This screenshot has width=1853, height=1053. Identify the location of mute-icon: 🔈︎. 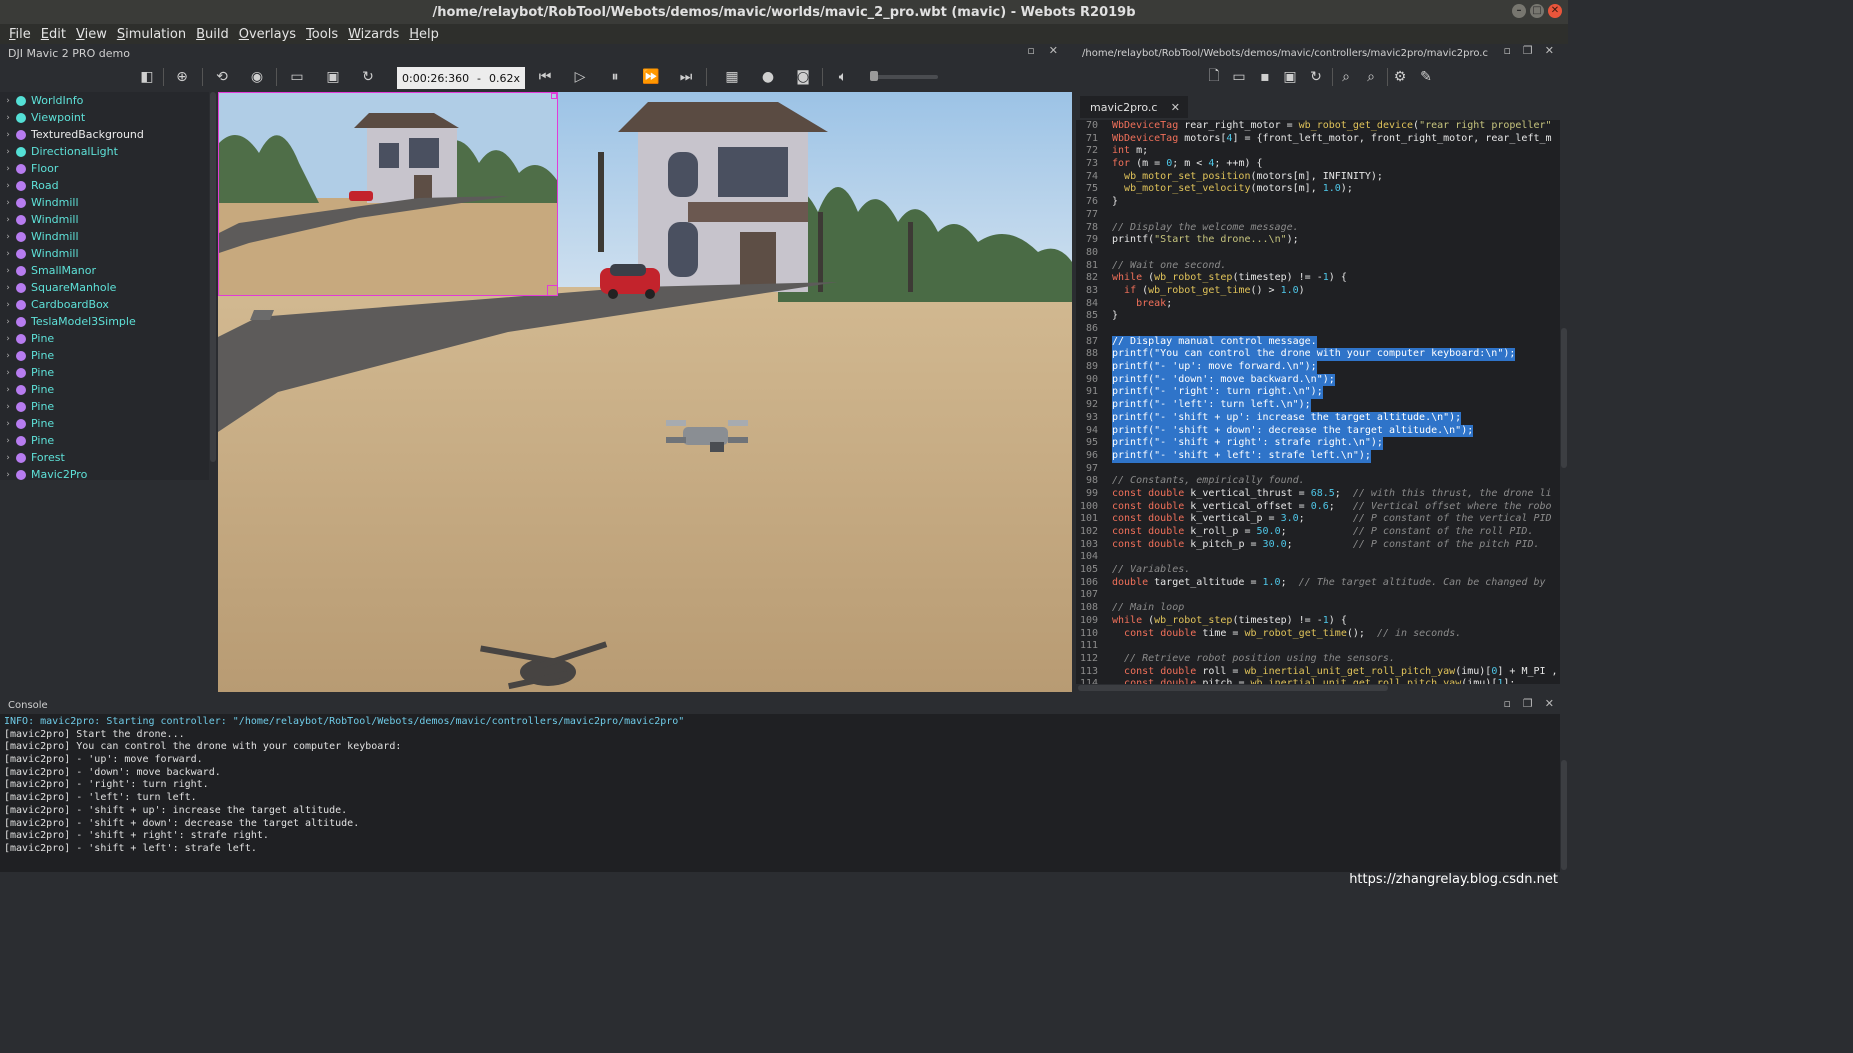
(843, 77).